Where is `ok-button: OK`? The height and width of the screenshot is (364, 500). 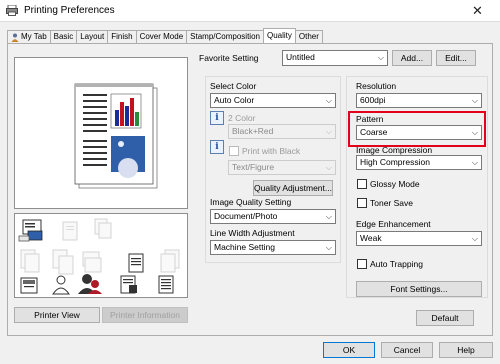
ok-button: OK is located at coordinates (349, 350).